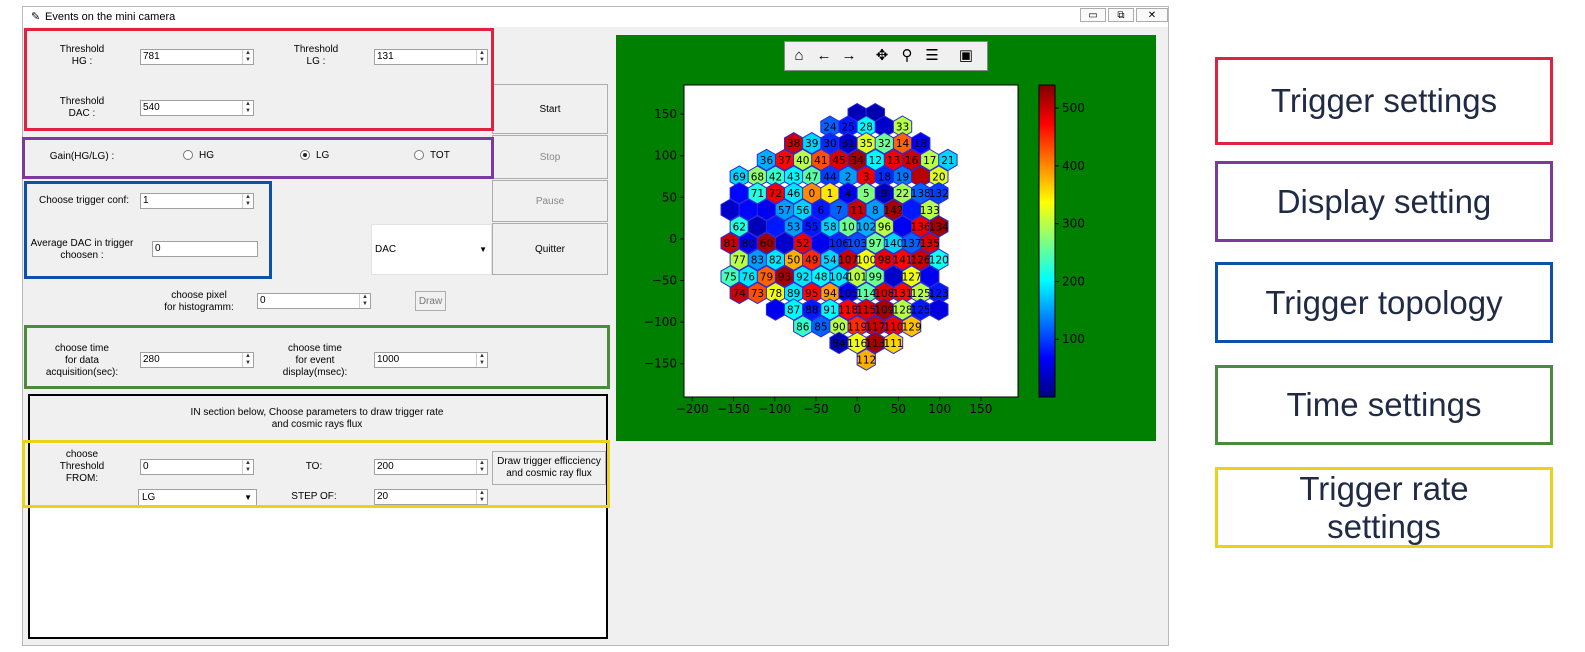 The width and height of the screenshot is (1585, 652). Describe the element at coordinates (921, 194) in the screenshot. I see `pixel-number-label: 138` at that location.